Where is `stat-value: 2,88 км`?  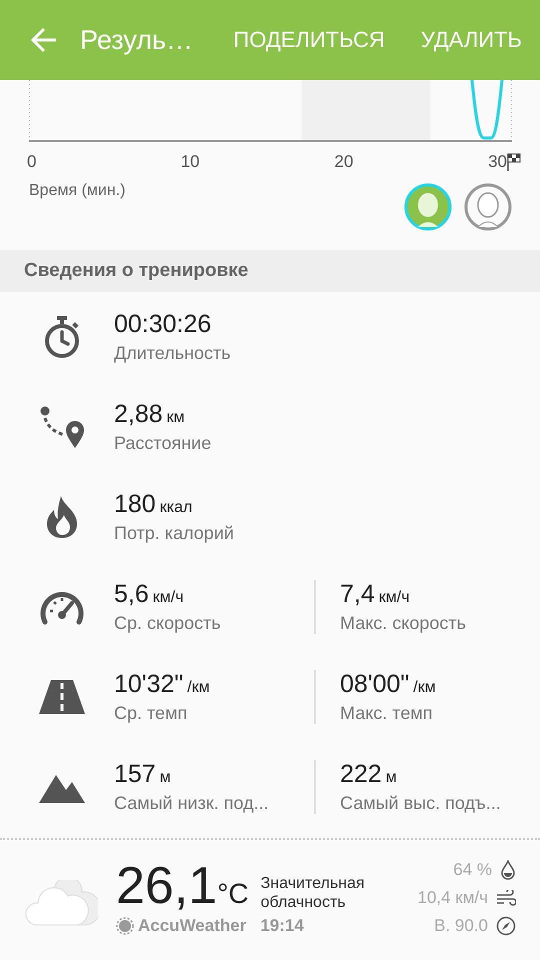
stat-value: 2,88 км is located at coordinates (150, 414).